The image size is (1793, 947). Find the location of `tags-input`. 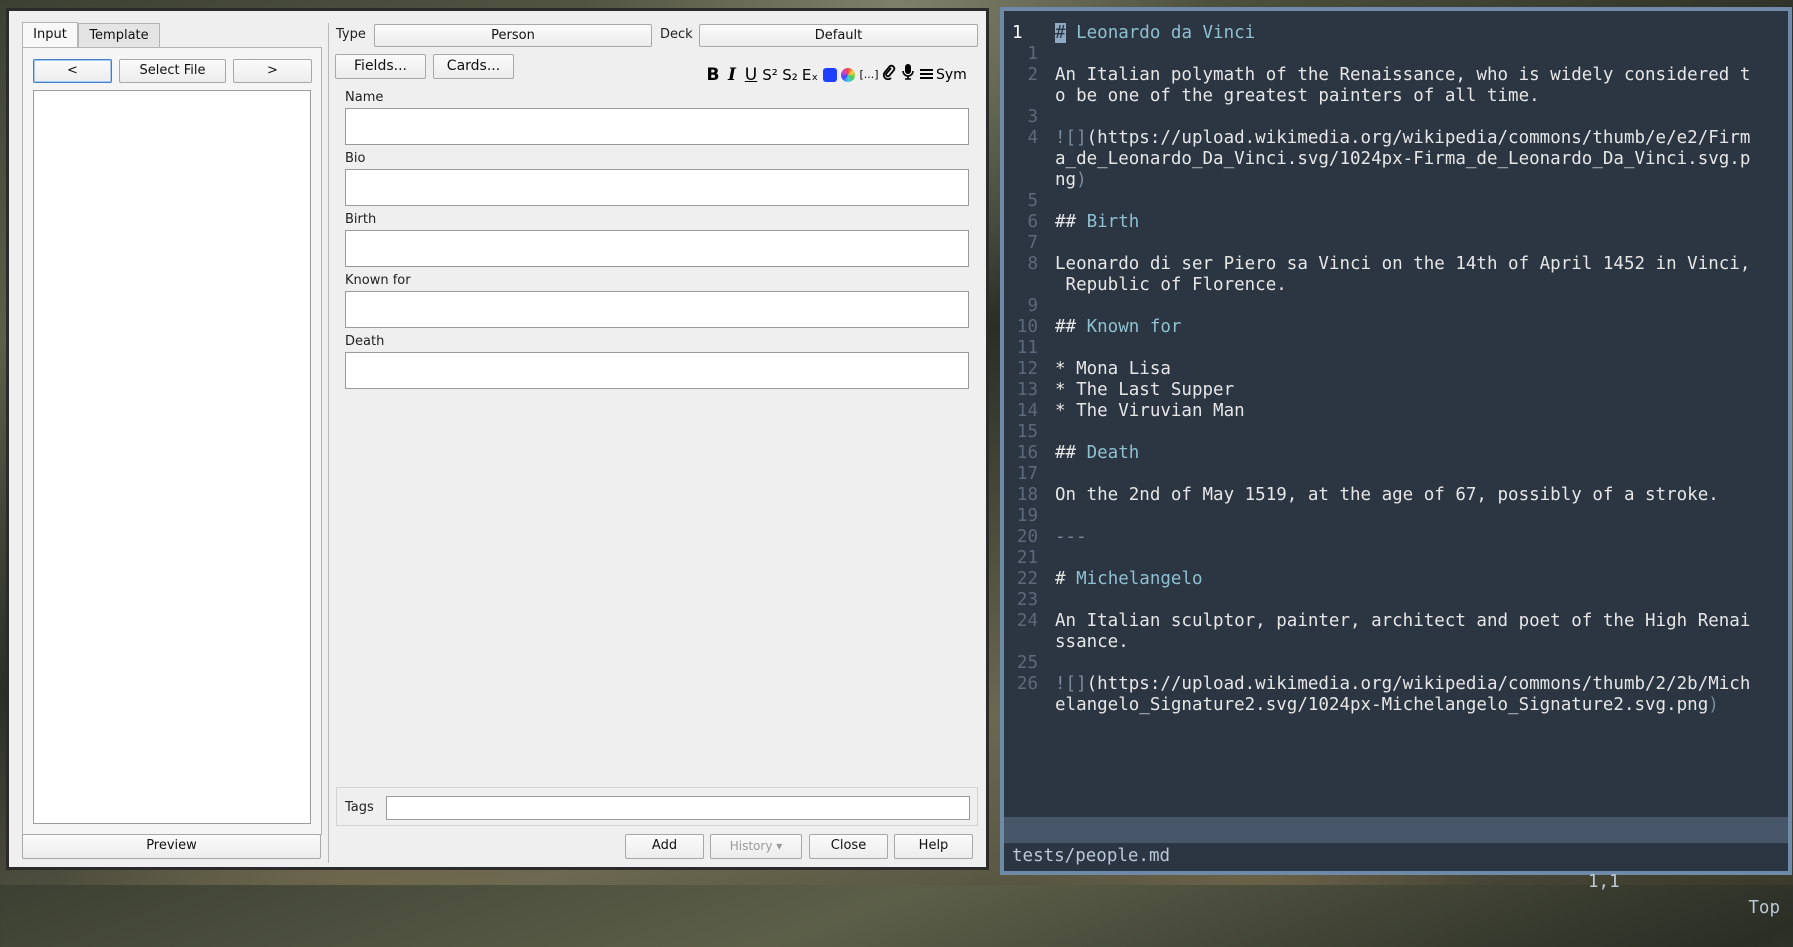

tags-input is located at coordinates (678, 808).